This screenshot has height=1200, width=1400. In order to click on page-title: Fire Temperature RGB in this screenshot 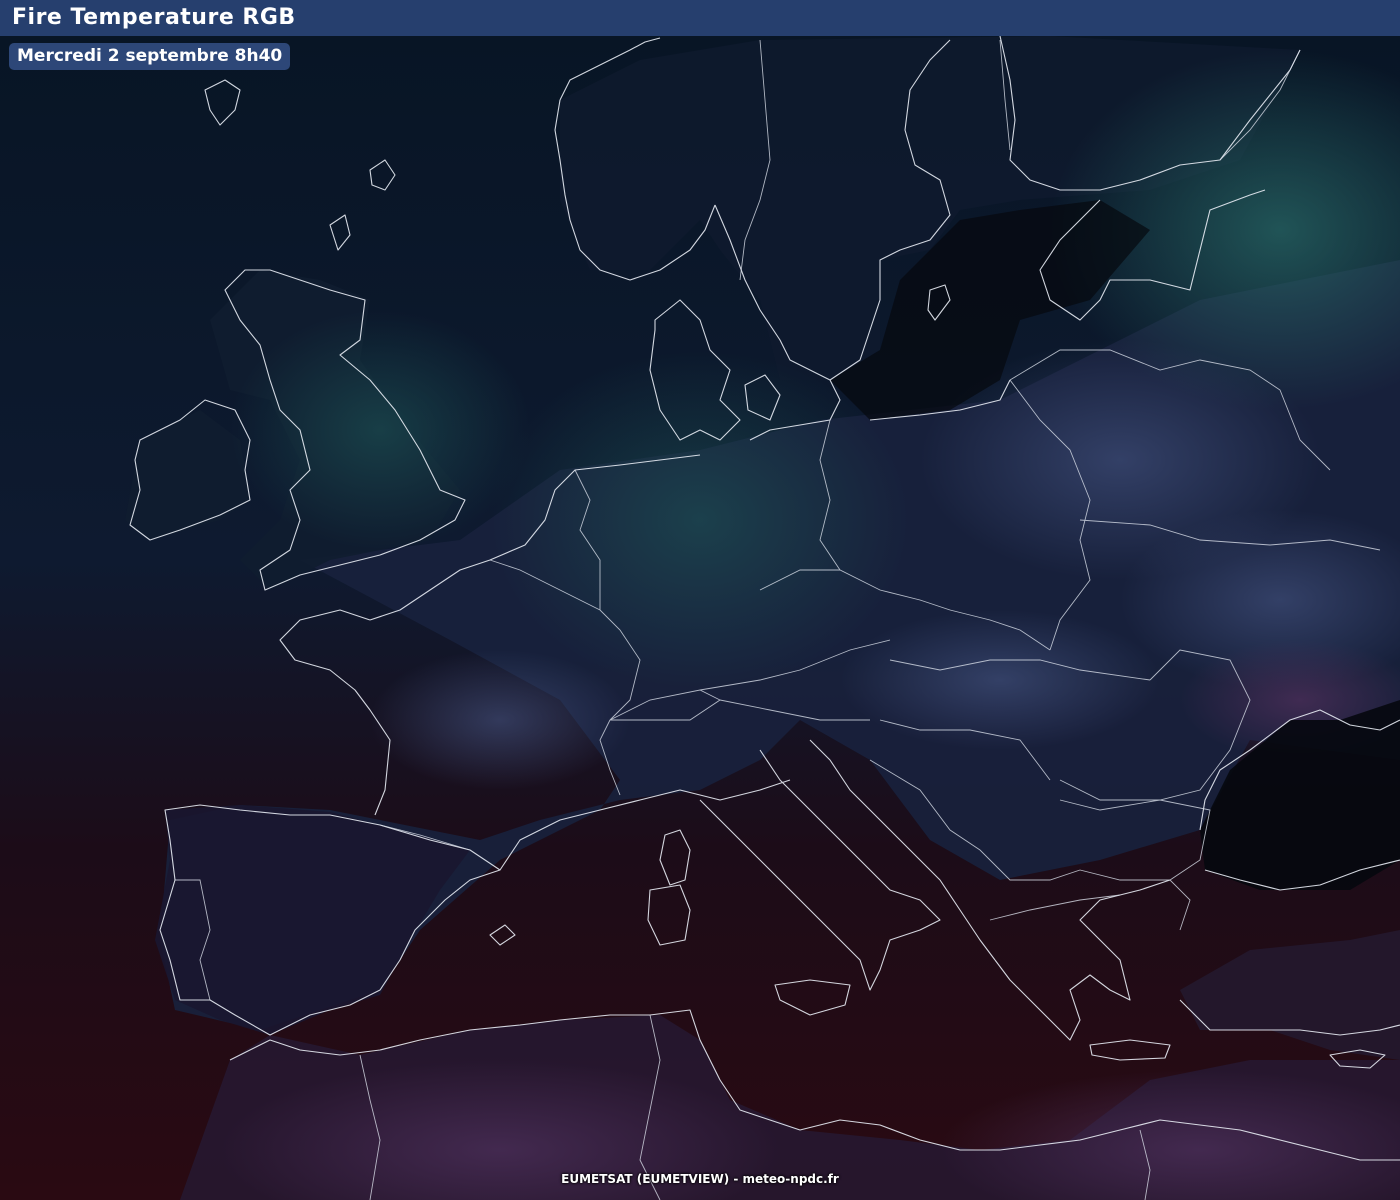, I will do `click(154, 17)`.